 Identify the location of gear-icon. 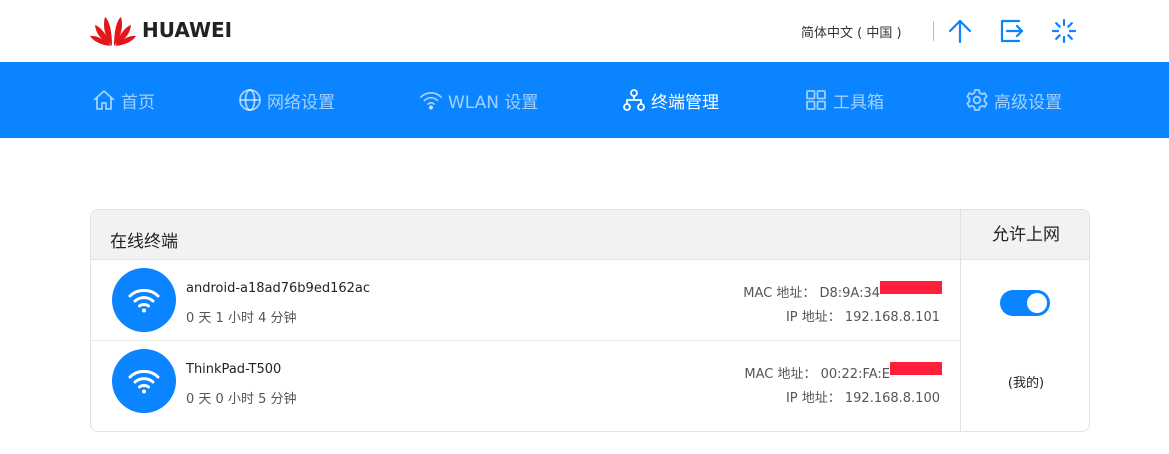
(977, 100).